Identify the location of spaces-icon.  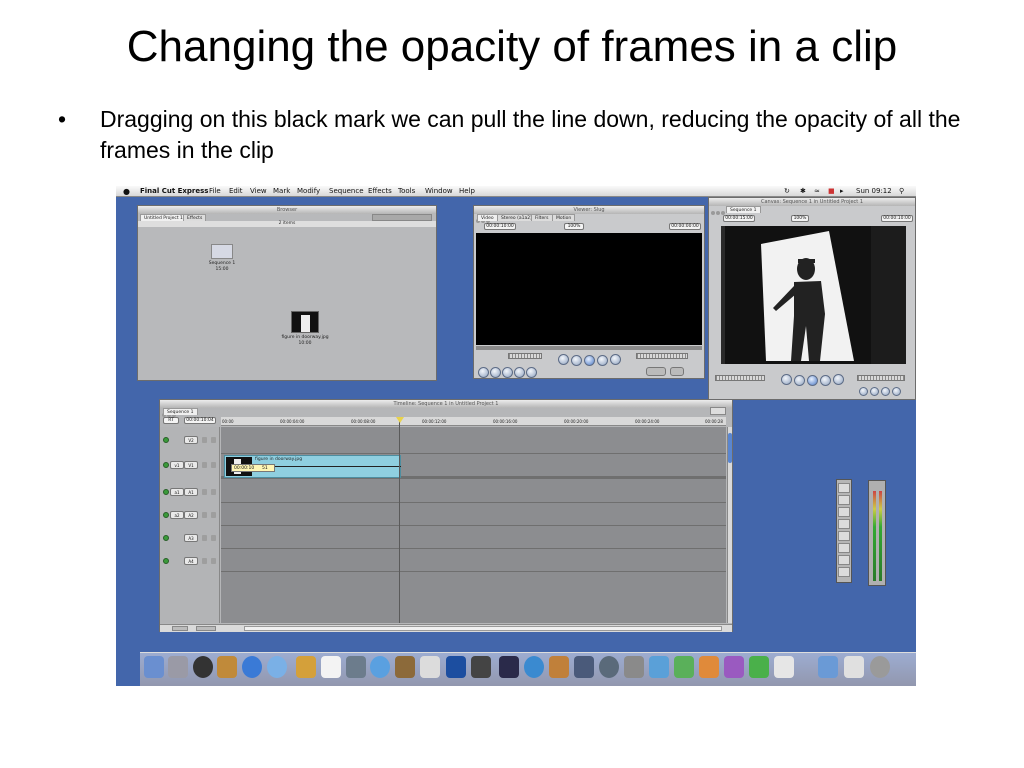
(584, 667).